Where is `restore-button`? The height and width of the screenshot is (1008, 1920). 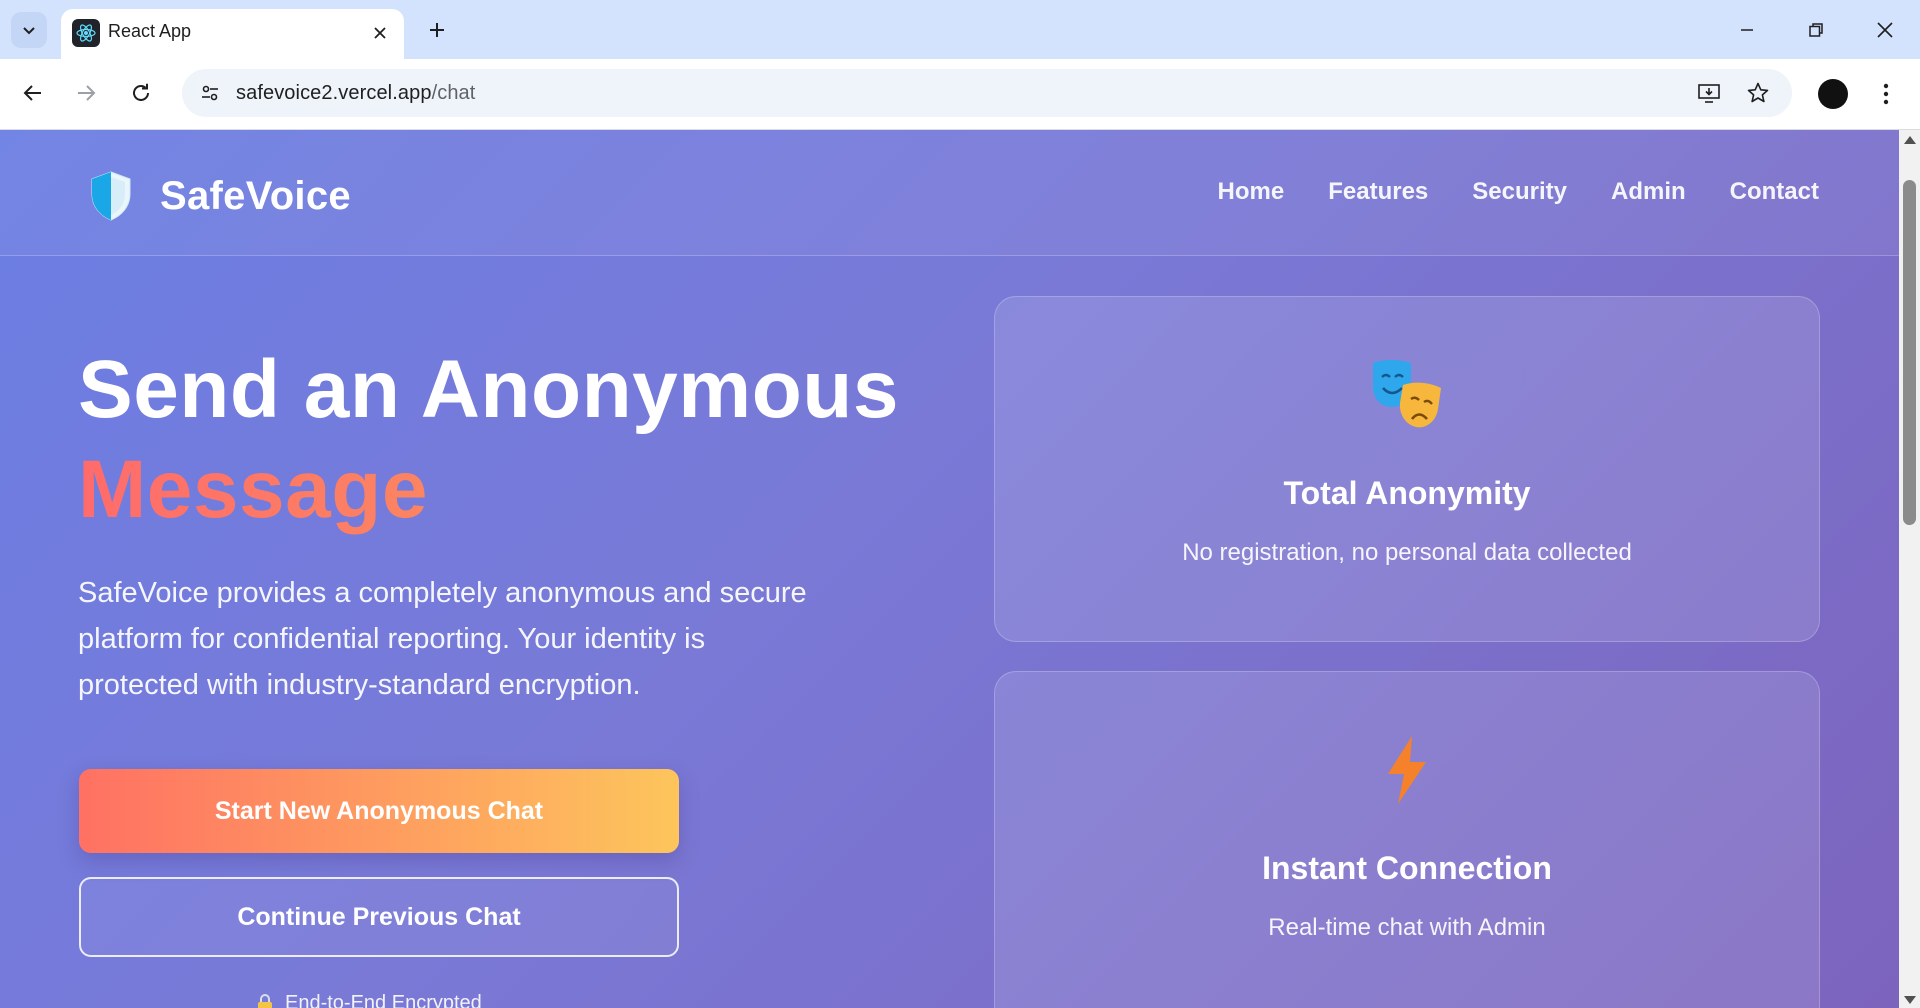
restore-button is located at coordinates (1816, 30).